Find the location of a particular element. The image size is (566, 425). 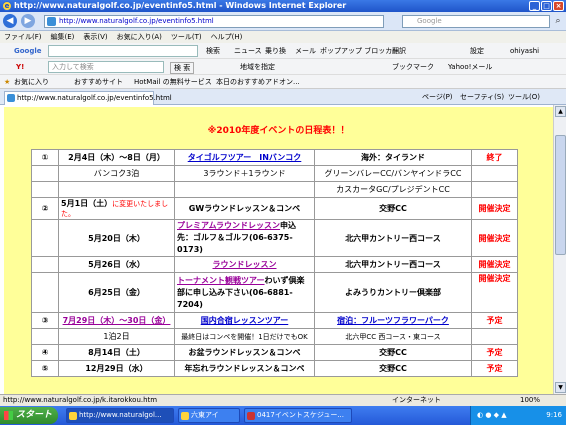

table-row: カスカータGC/プレジデントCC is located at coordinates (274, 189).